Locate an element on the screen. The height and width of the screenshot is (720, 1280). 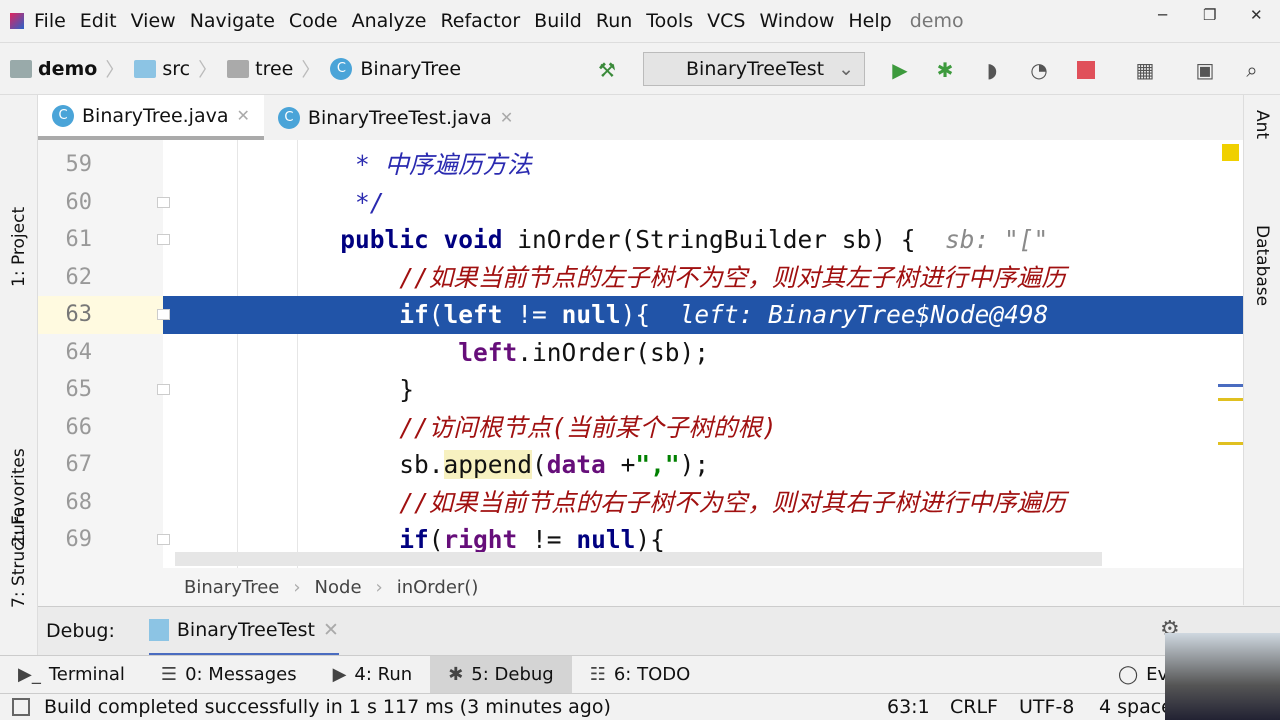
debug-icon: ✱ is located at coordinates (945, 70).